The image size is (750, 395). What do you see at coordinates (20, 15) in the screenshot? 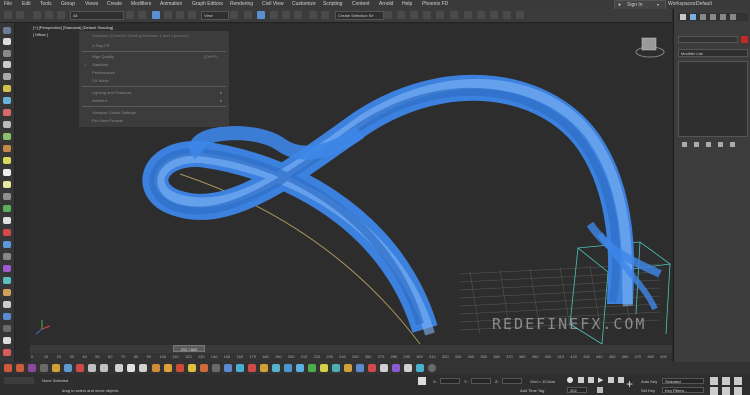
I see `redo-icon` at bounding box center [20, 15].